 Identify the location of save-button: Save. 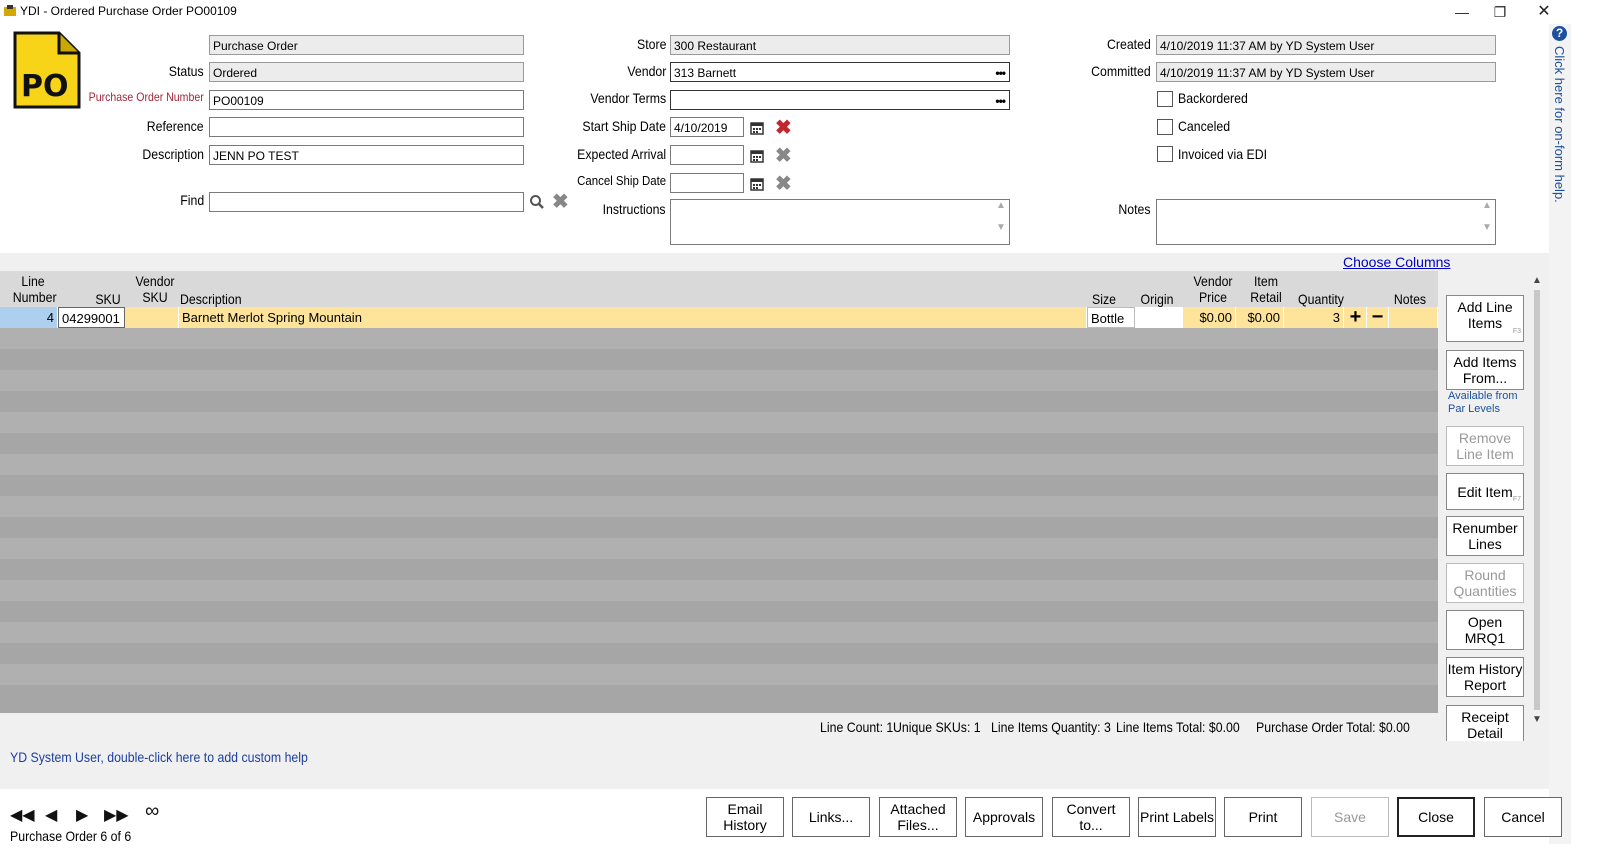
(1350, 817).